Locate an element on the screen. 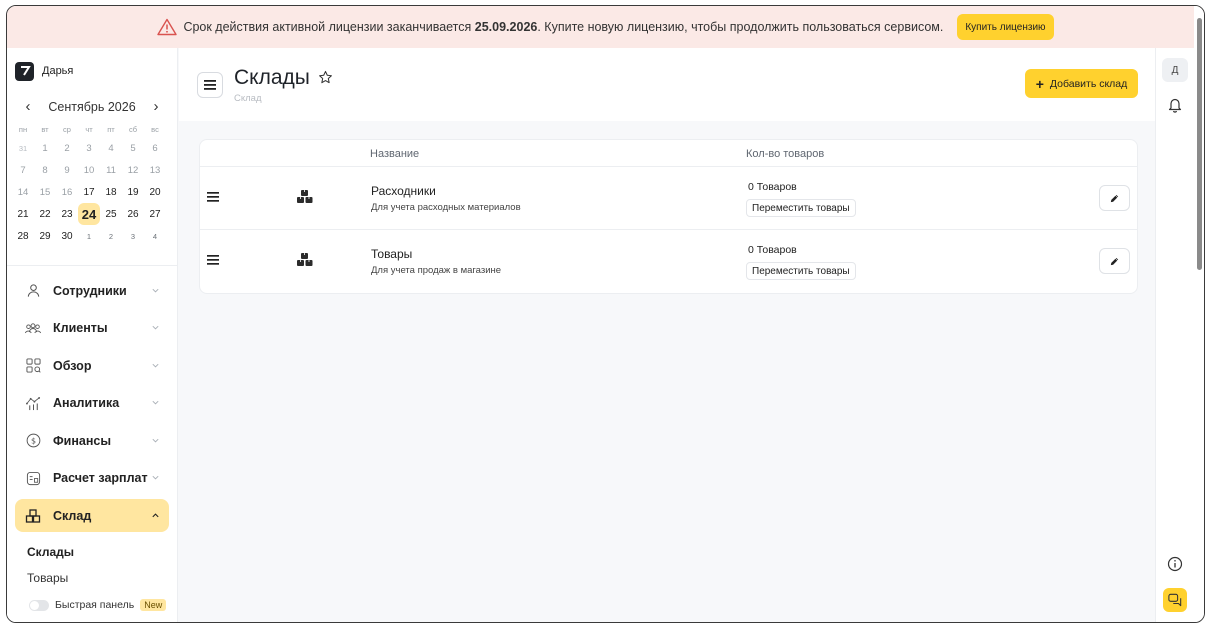 This screenshot has width=1212, height=629. calendar-day: 5 is located at coordinates (133, 148).